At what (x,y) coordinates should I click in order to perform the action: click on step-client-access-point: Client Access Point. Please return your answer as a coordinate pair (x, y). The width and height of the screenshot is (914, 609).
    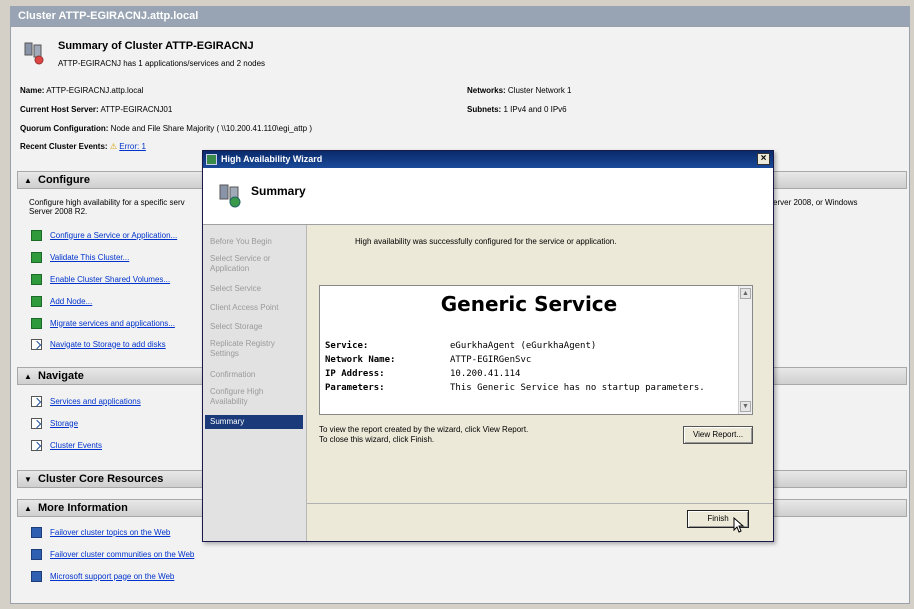
    Looking at the image, I should click on (244, 307).